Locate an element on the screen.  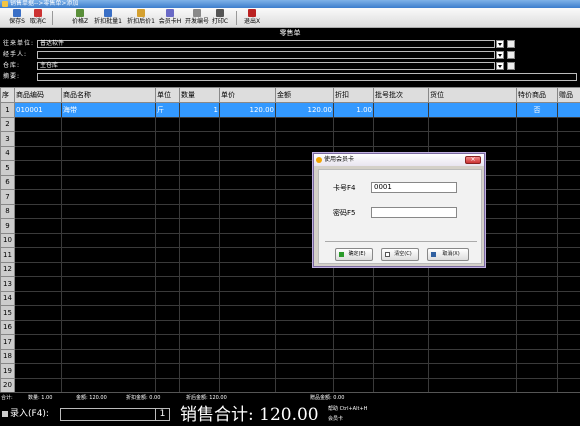
table-row: 1 010001 海带 斤 1 120.00 120.00 1.00 否 is located at coordinates (290, 110).